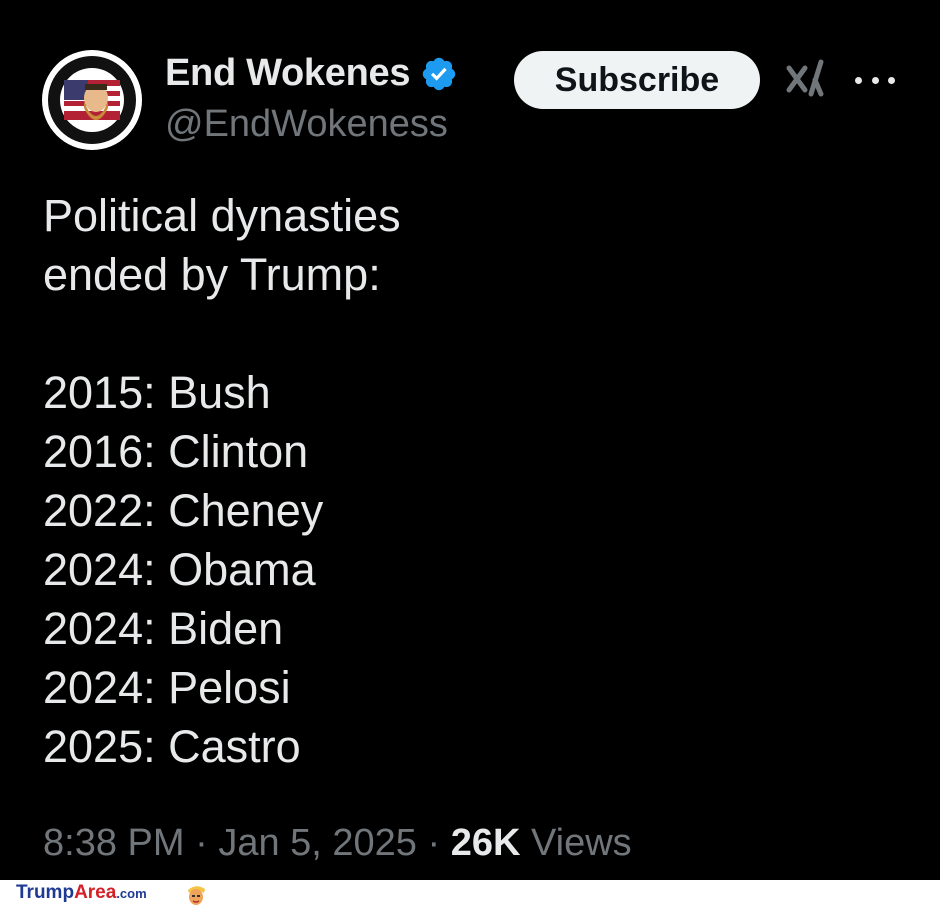 This screenshot has height=907, width=940. What do you see at coordinates (317, 843) in the screenshot?
I see `tweet-date: Jan 5, 2025` at bounding box center [317, 843].